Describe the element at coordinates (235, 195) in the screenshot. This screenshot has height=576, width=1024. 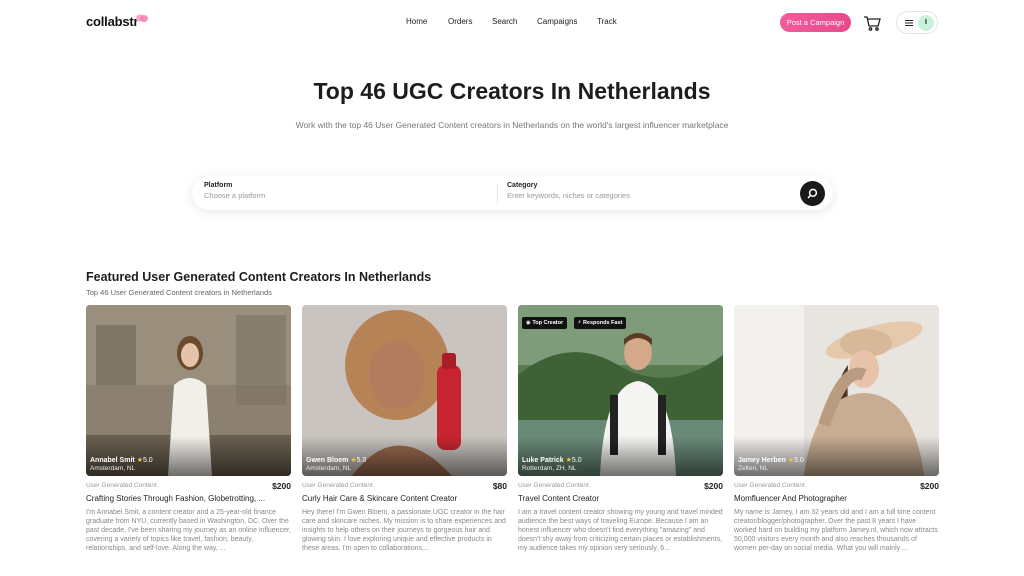
I see `platform-placeholder: Choose a platform` at that location.